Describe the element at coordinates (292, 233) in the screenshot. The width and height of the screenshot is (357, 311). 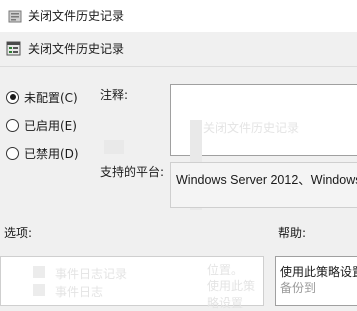
I see `help-section-label: 帮助:` at that location.